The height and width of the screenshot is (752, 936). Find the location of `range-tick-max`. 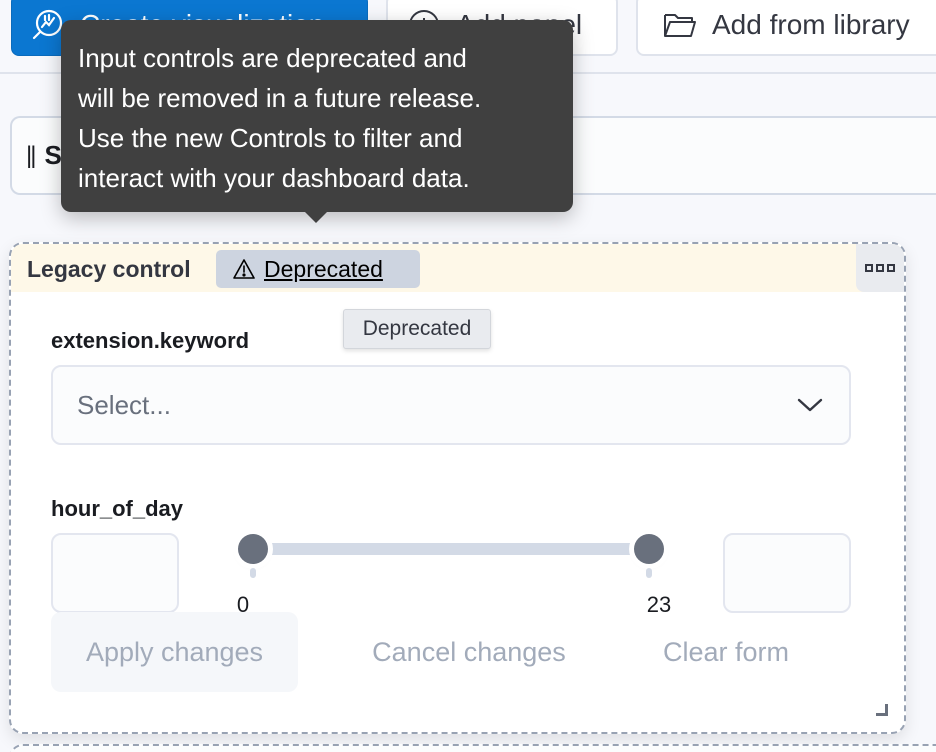

range-tick-max is located at coordinates (649, 573).